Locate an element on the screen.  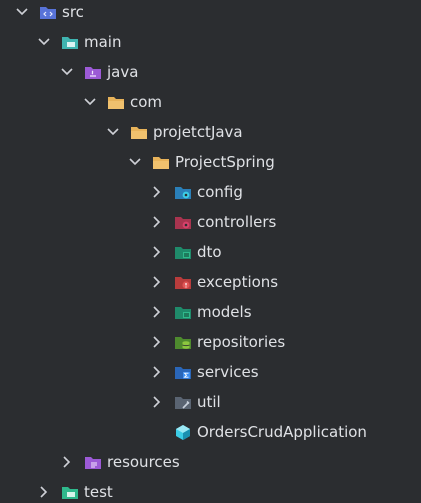
tree-node-label: main is located at coordinates (103, 42).